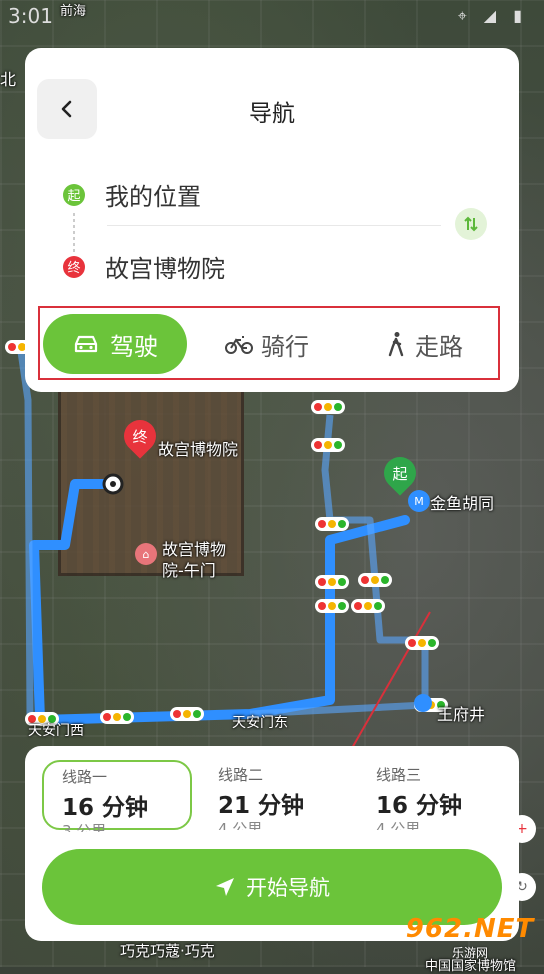 This screenshot has width=544, height=974. Describe the element at coordinates (8, 79) in the screenshot. I see `map-label-north: 北` at that location.